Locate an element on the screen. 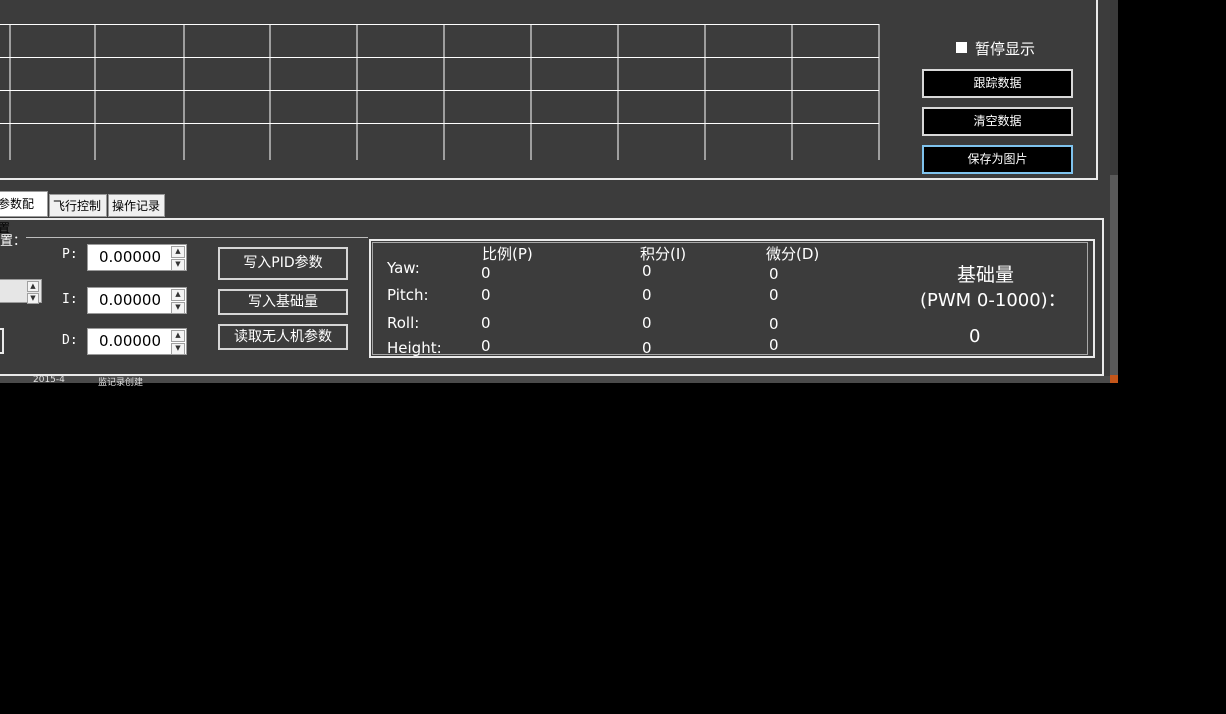  taskbar-item: 监记录创建 is located at coordinates (120, 381).